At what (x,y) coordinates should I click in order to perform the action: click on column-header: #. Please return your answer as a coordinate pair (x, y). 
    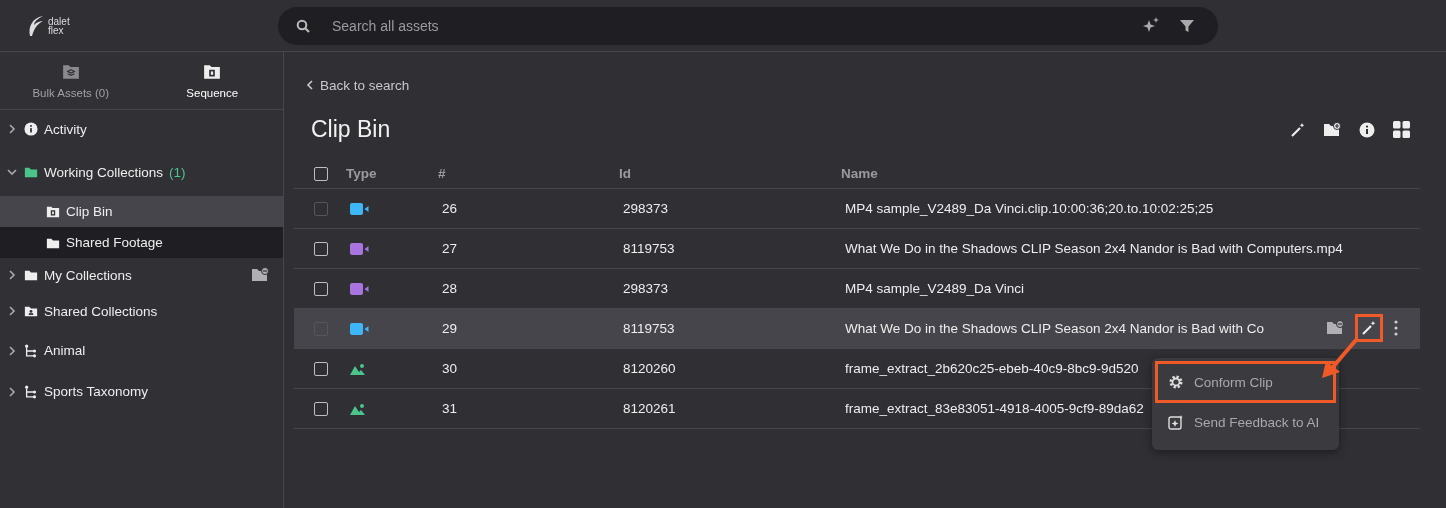
    Looking at the image, I should click on (528, 173).